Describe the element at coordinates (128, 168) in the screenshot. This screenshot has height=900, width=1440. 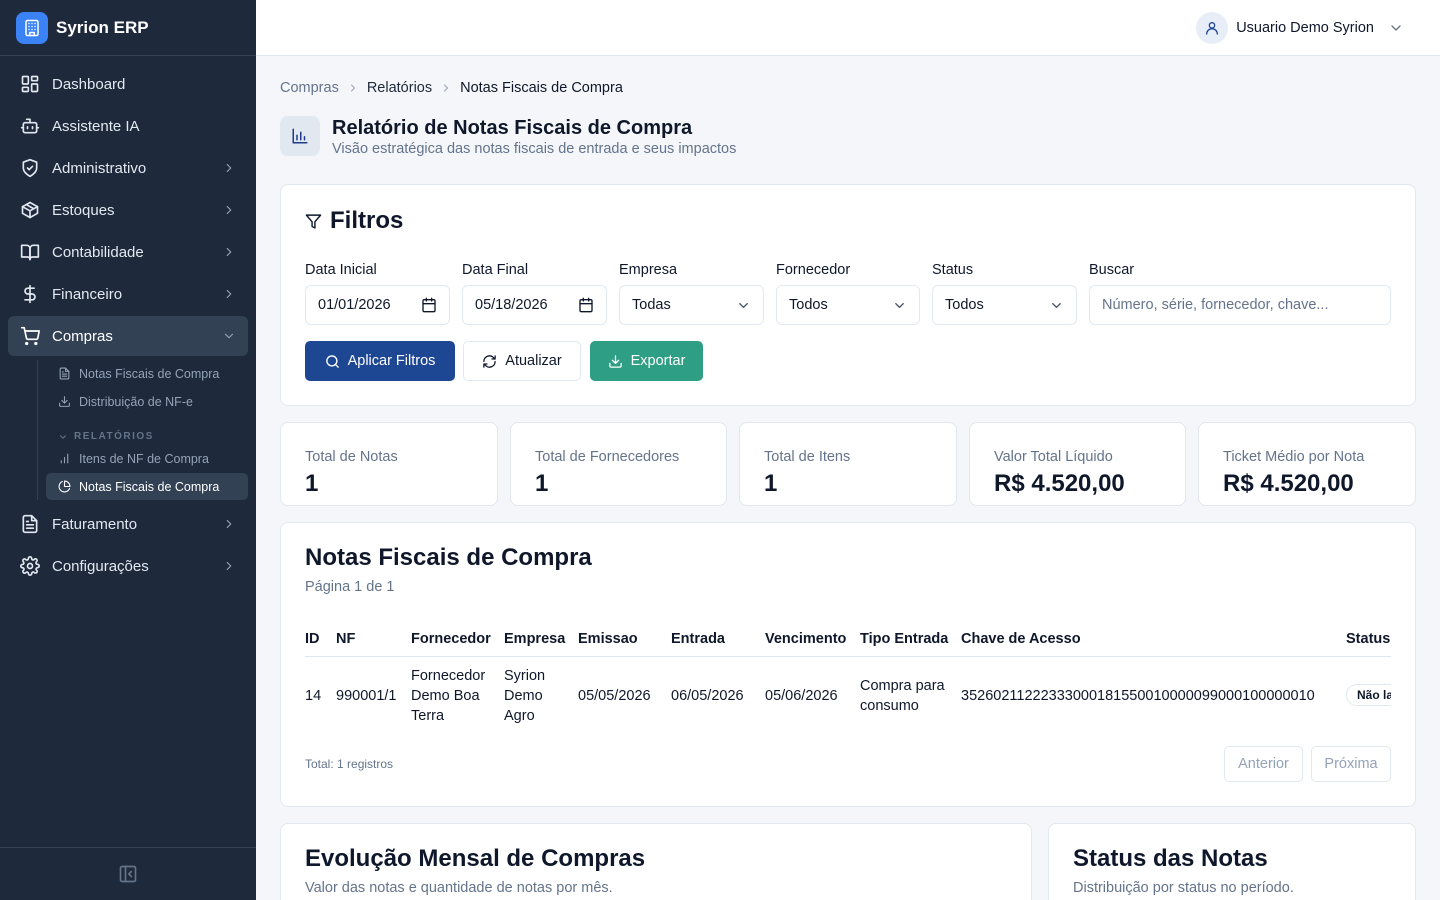
I see `sidebar-item-administrativo: Administrativo` at that location.